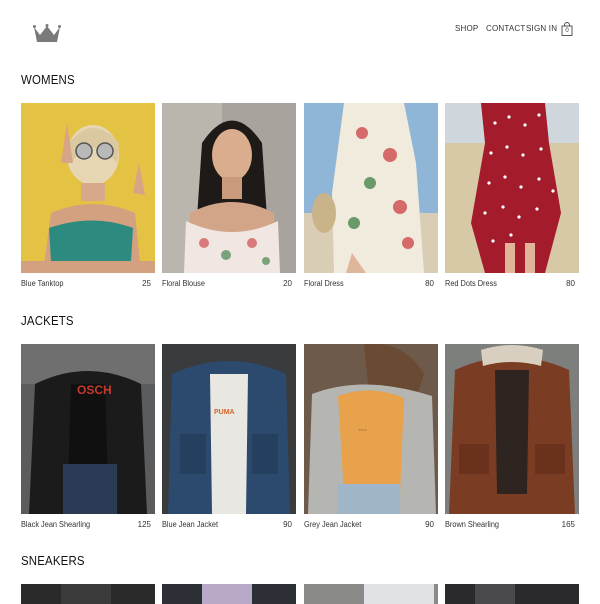  What do you see at coordinates (47, 34) in the screenshot?
I see `crown-icon` at bounding box center [47, 34].